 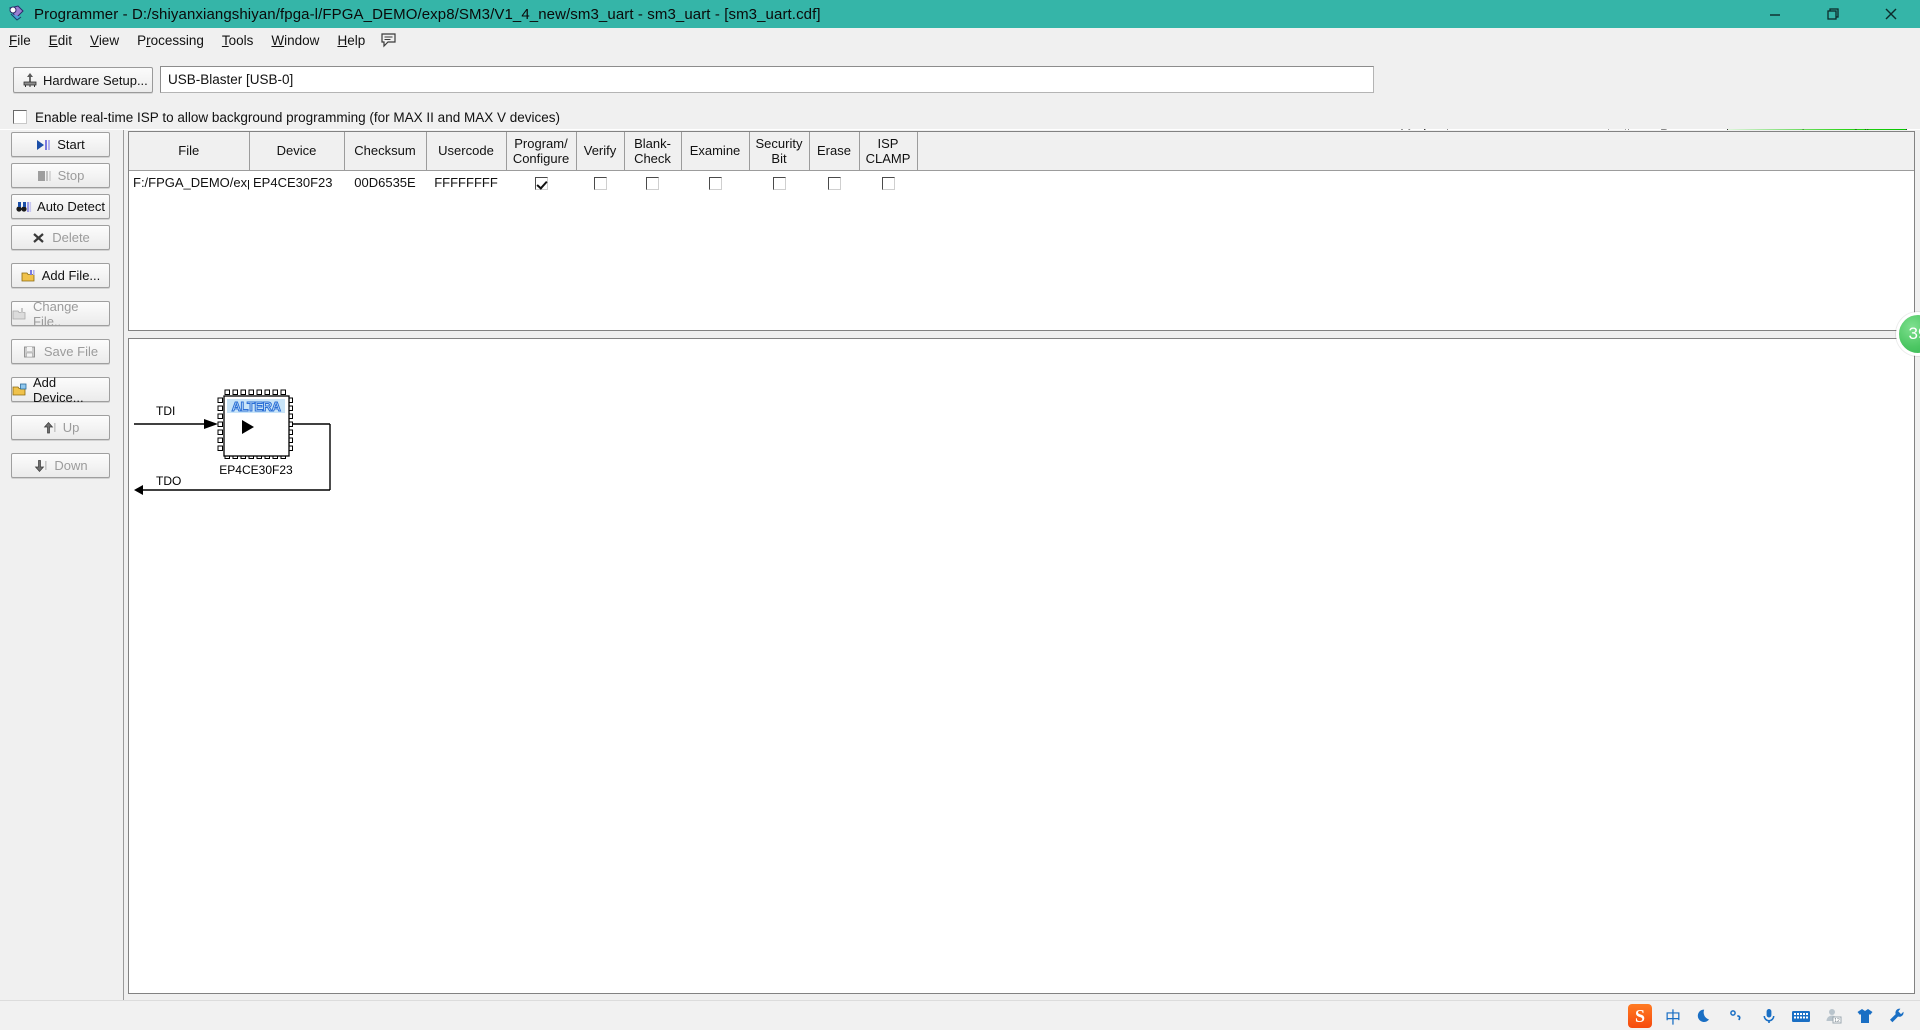 I want to click on add-device-icon, so click(x=20, y=390).